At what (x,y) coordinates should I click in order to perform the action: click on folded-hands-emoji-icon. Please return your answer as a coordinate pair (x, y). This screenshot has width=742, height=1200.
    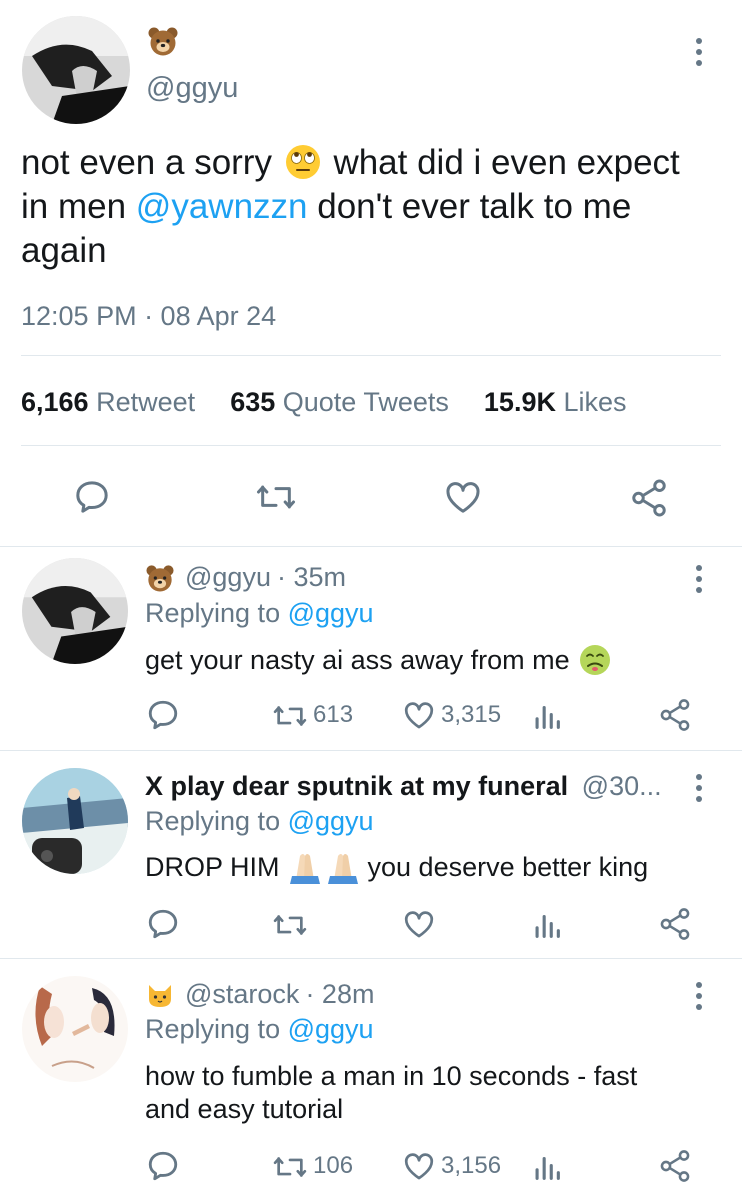
    Looking at the image, I should click on (324, 867).